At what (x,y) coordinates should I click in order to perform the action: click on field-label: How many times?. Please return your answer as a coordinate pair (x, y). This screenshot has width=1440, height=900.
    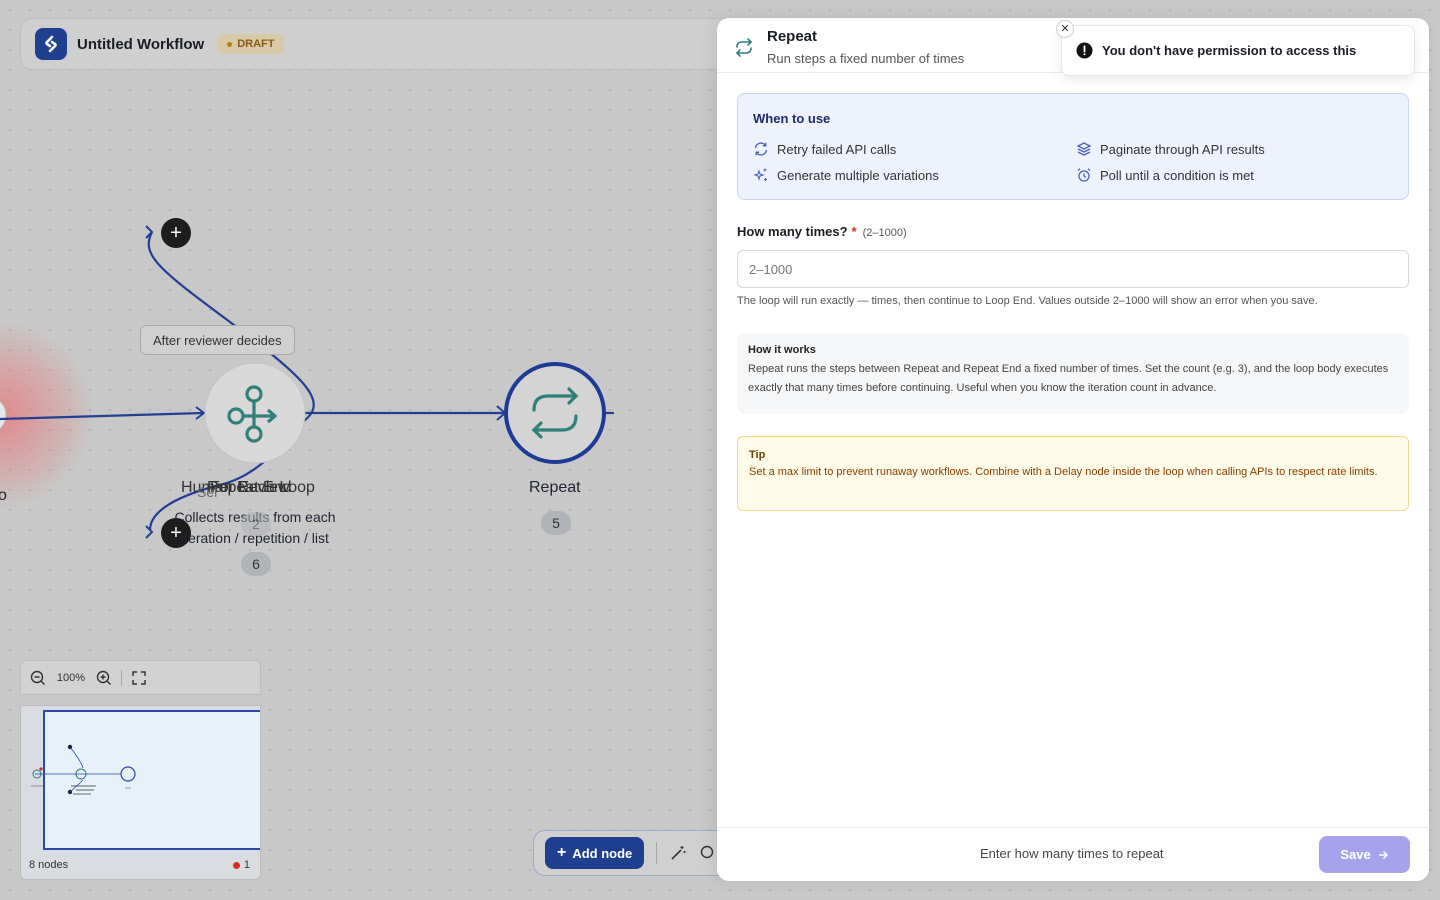
    Looking at the image, I should click on (792, 231).